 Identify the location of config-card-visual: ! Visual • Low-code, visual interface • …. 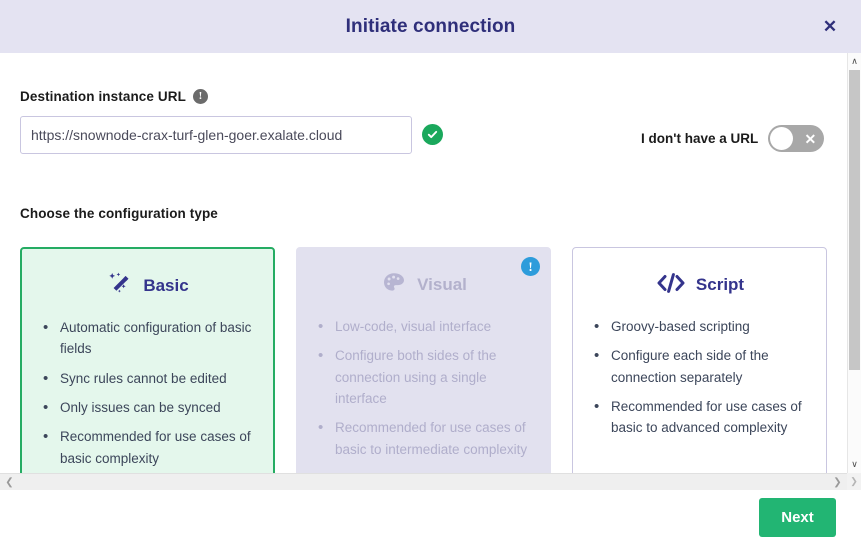
(423, 360).